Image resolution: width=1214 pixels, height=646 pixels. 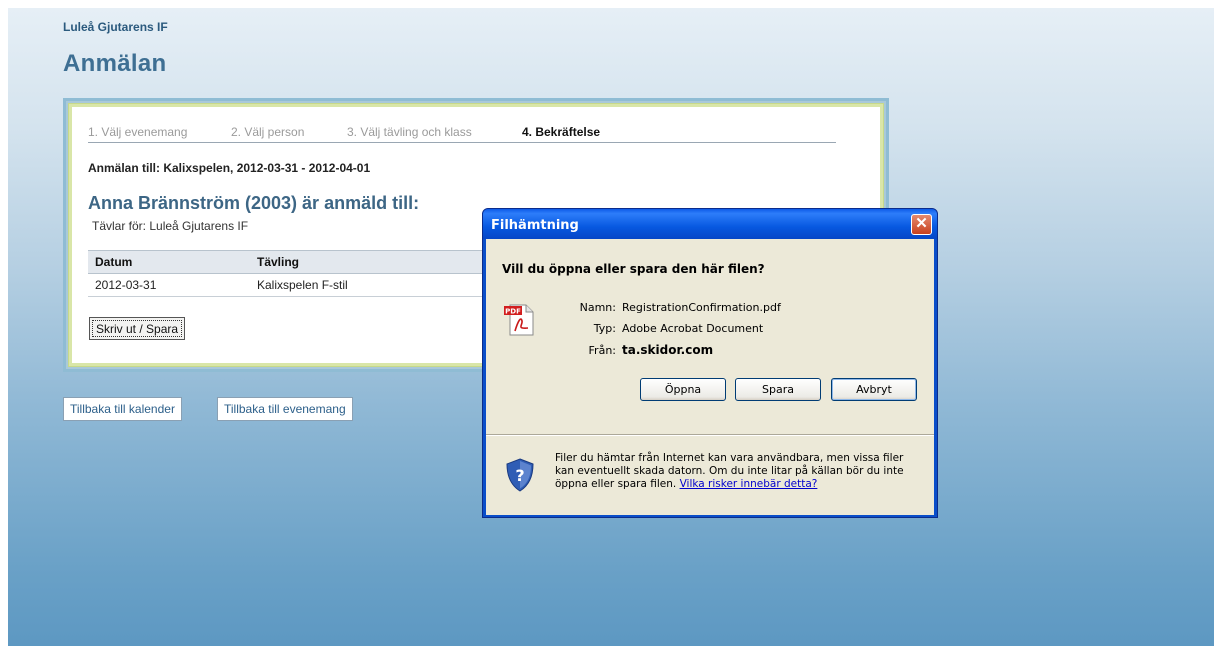 I want to click on risks-link: Vilka risker innebär detta?, so click(x=749, y=484).